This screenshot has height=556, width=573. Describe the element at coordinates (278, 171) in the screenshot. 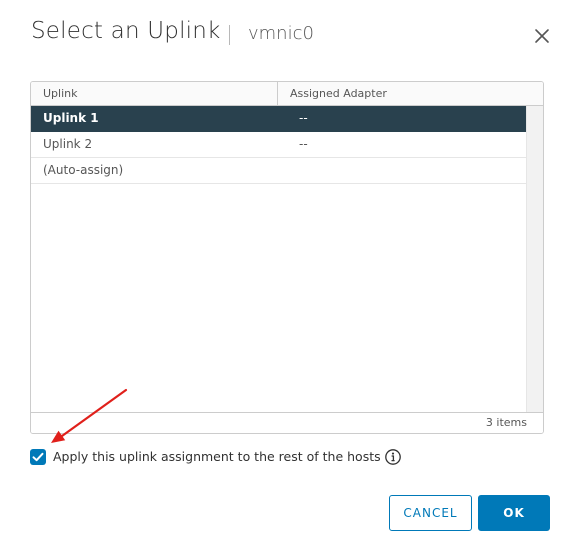

I see `table-row: (Auto-assign)` at that location.